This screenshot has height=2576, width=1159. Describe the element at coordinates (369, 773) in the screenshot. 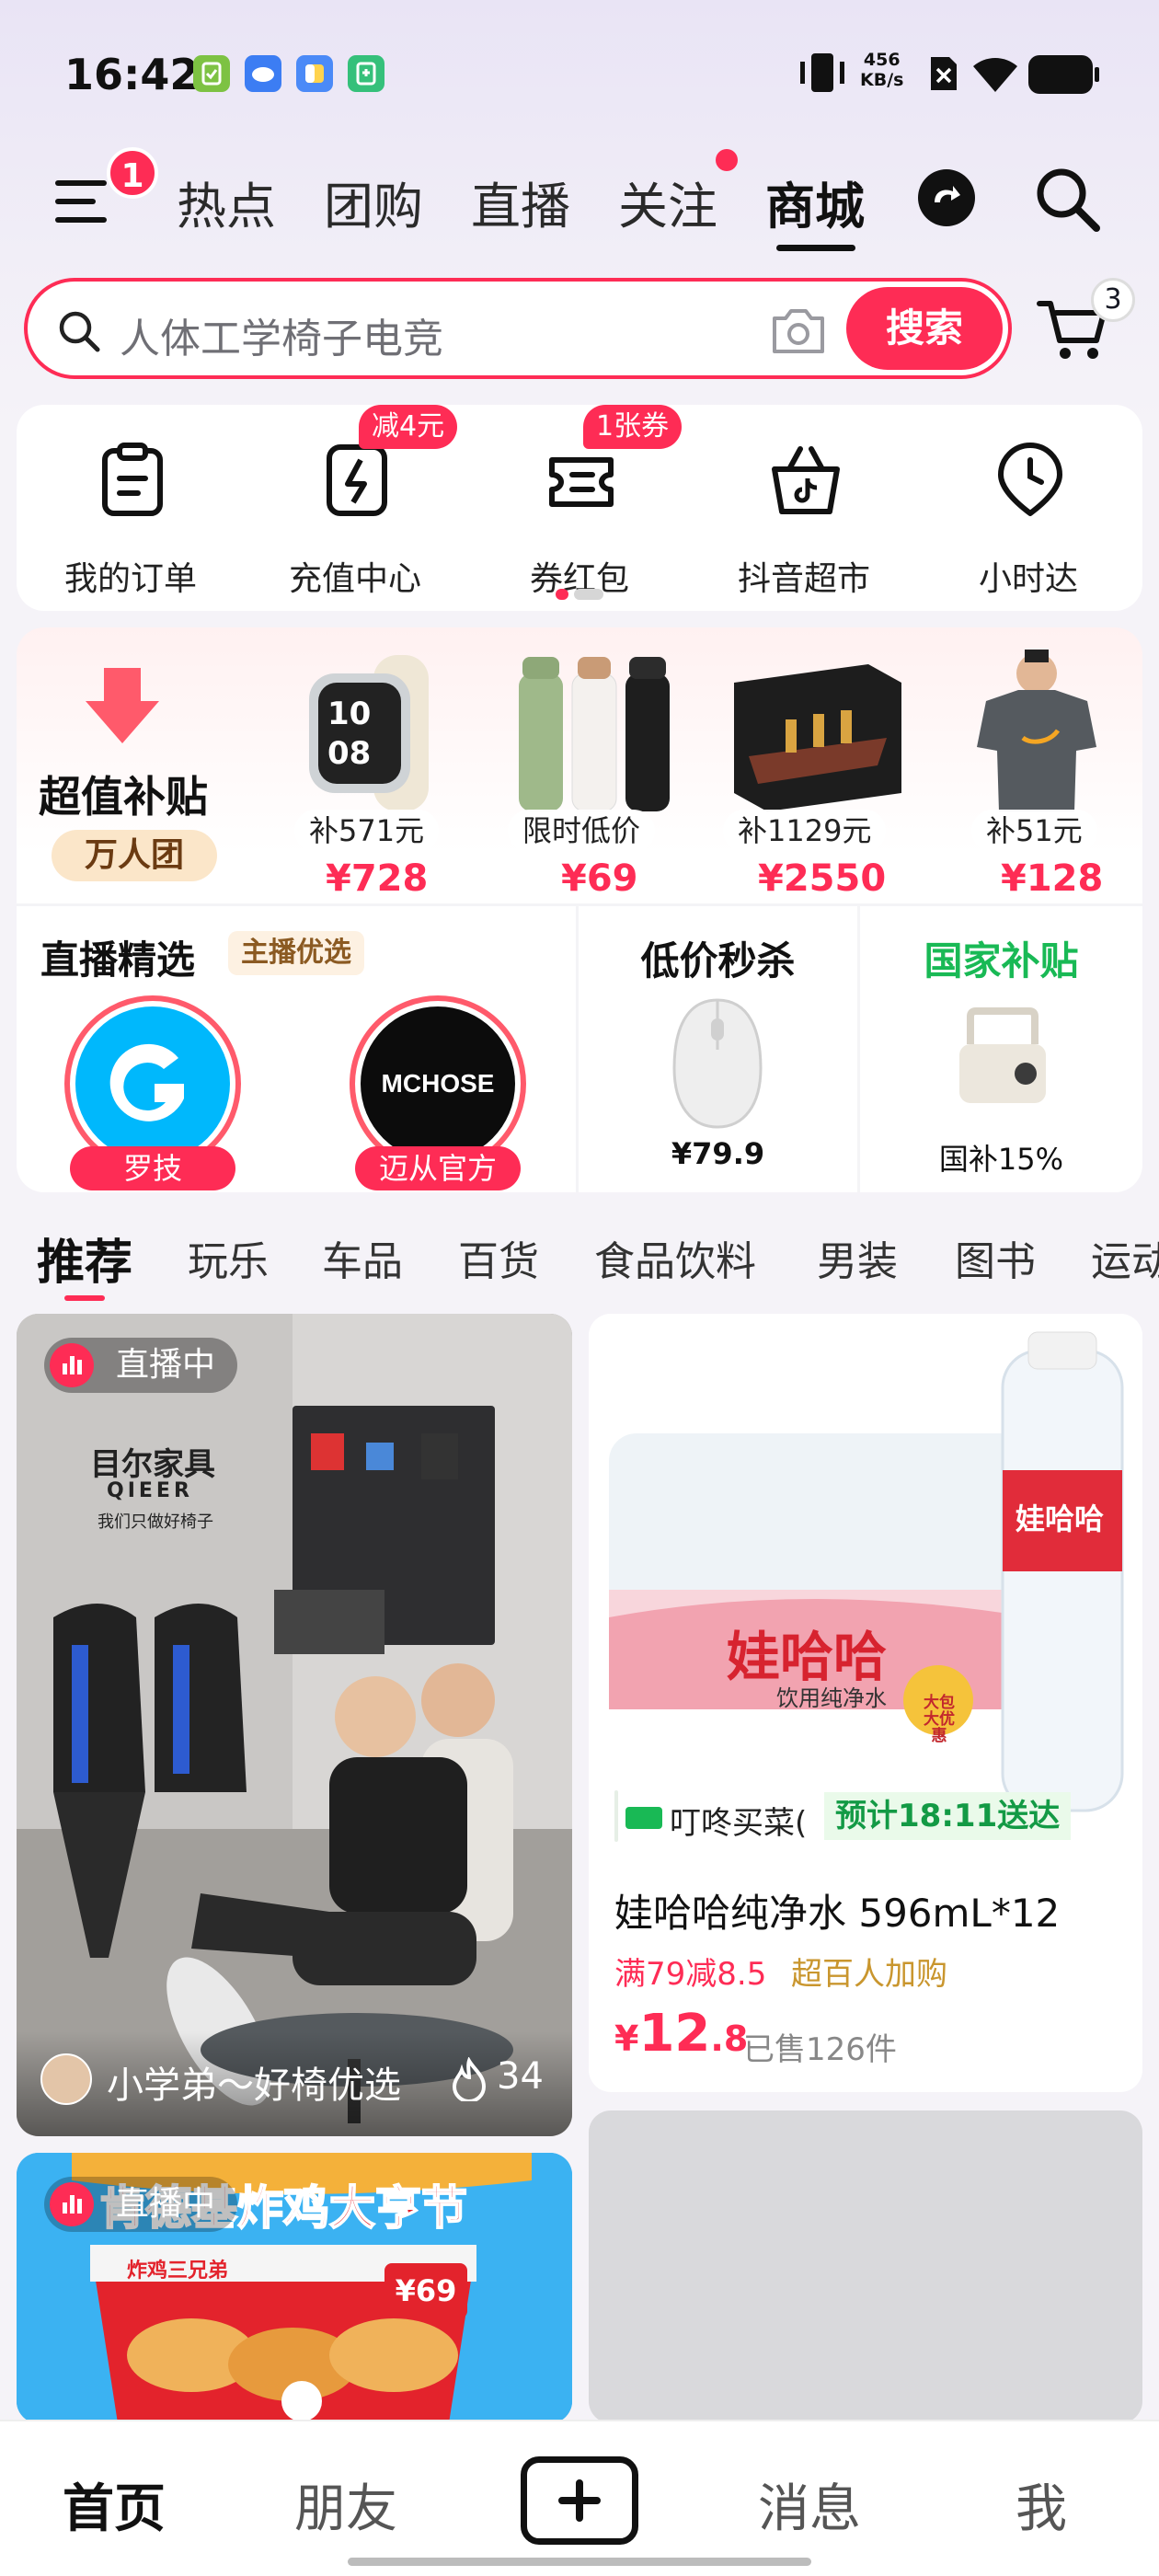

I see `subsidy-product-watch: 10 08 补571元 ¥728` at that location.